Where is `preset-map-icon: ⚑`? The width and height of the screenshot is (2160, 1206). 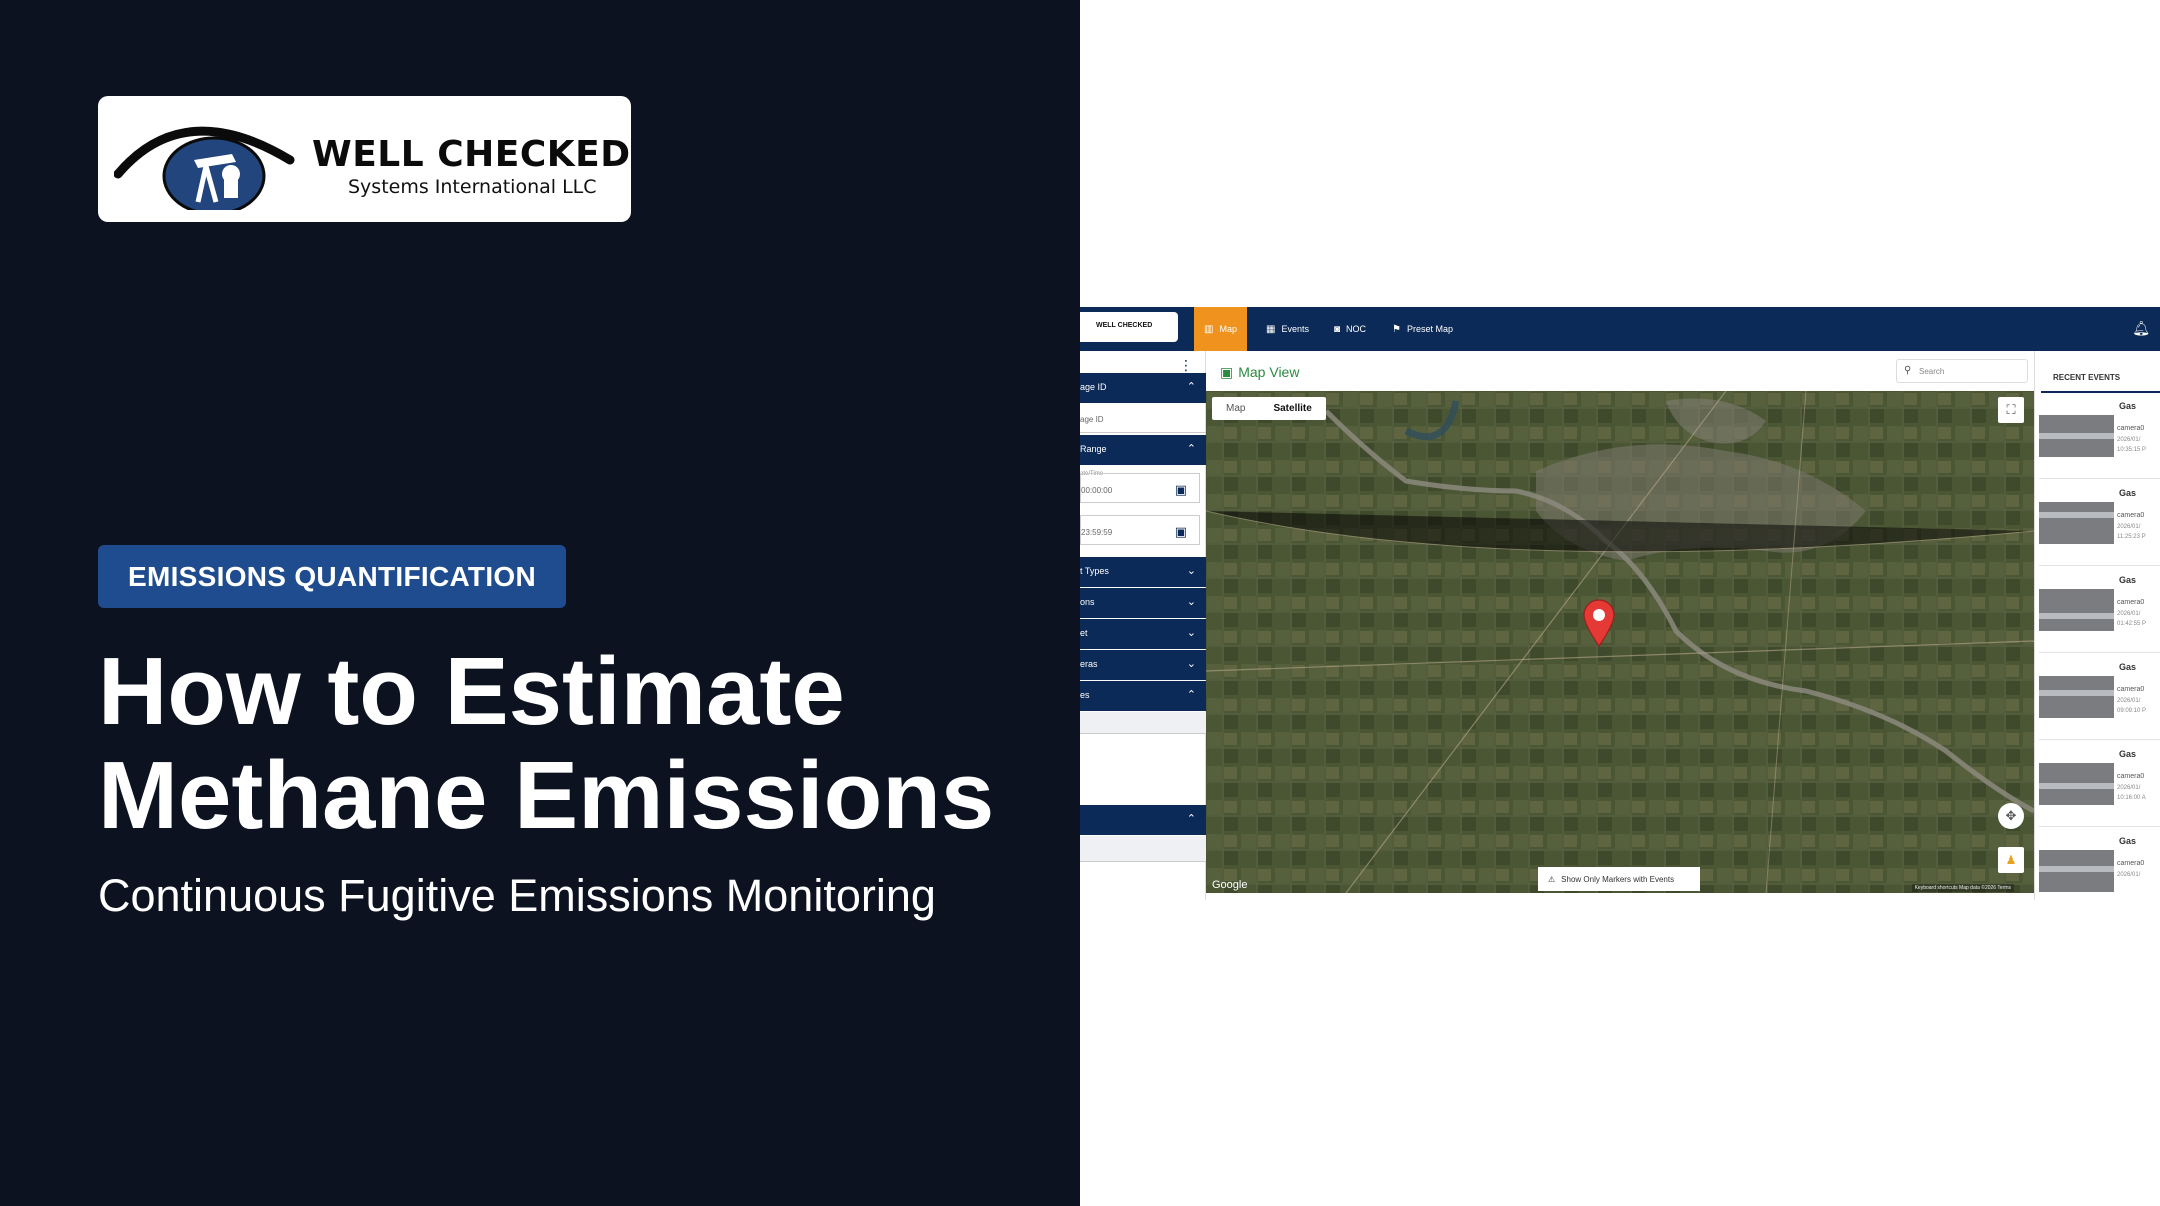
preset-map-icon: ⚑ is located at coordinates (1396, 329).